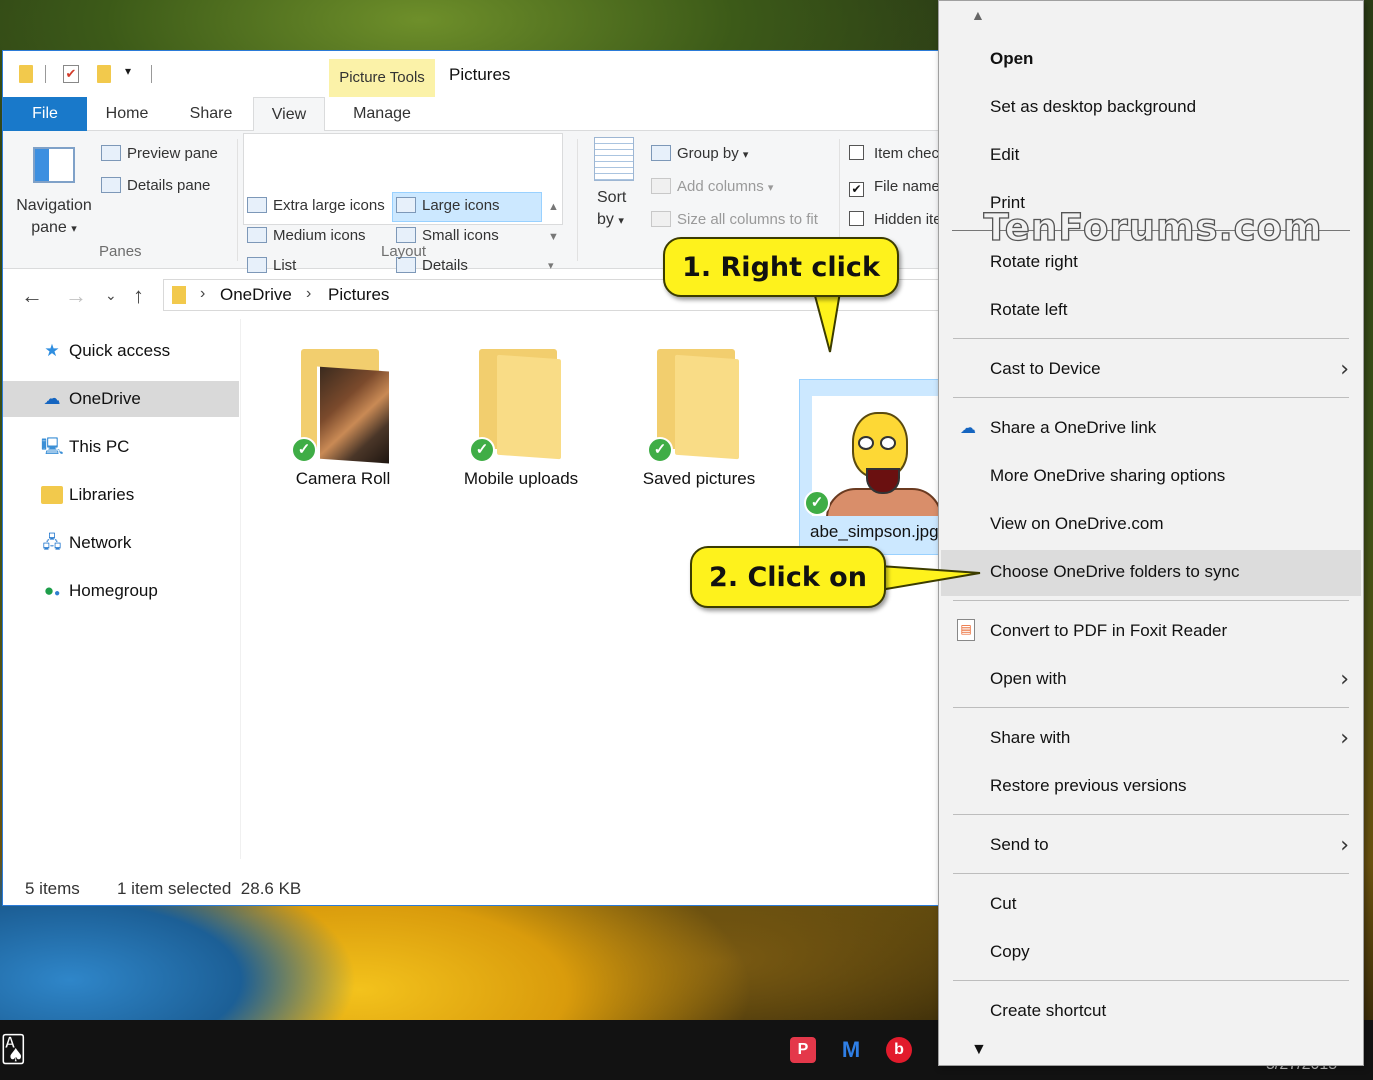 The width and height of the screenshot is (1373, 1080). Describe the element at coordinates (447, 235) in the screenshot. I see `small-icons-option: Small icons` at that location.